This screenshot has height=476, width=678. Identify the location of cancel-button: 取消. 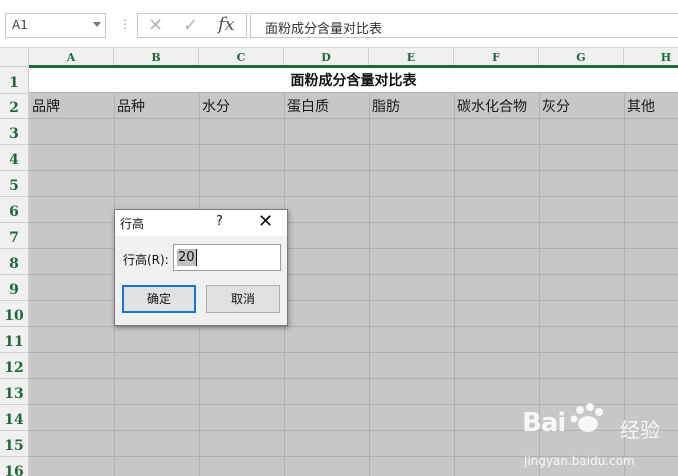
(243, 299).